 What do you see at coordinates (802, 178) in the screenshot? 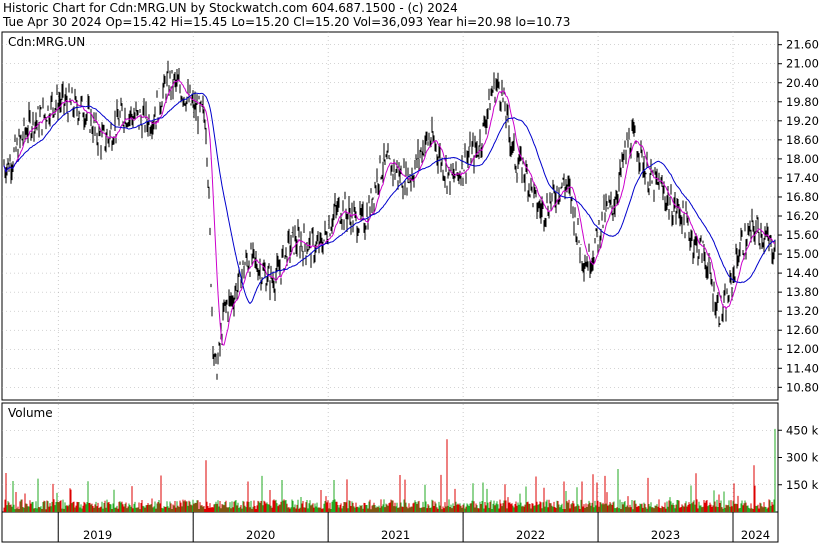
I see `price-tick-label: 17.40` at bounding box center [802, 178].